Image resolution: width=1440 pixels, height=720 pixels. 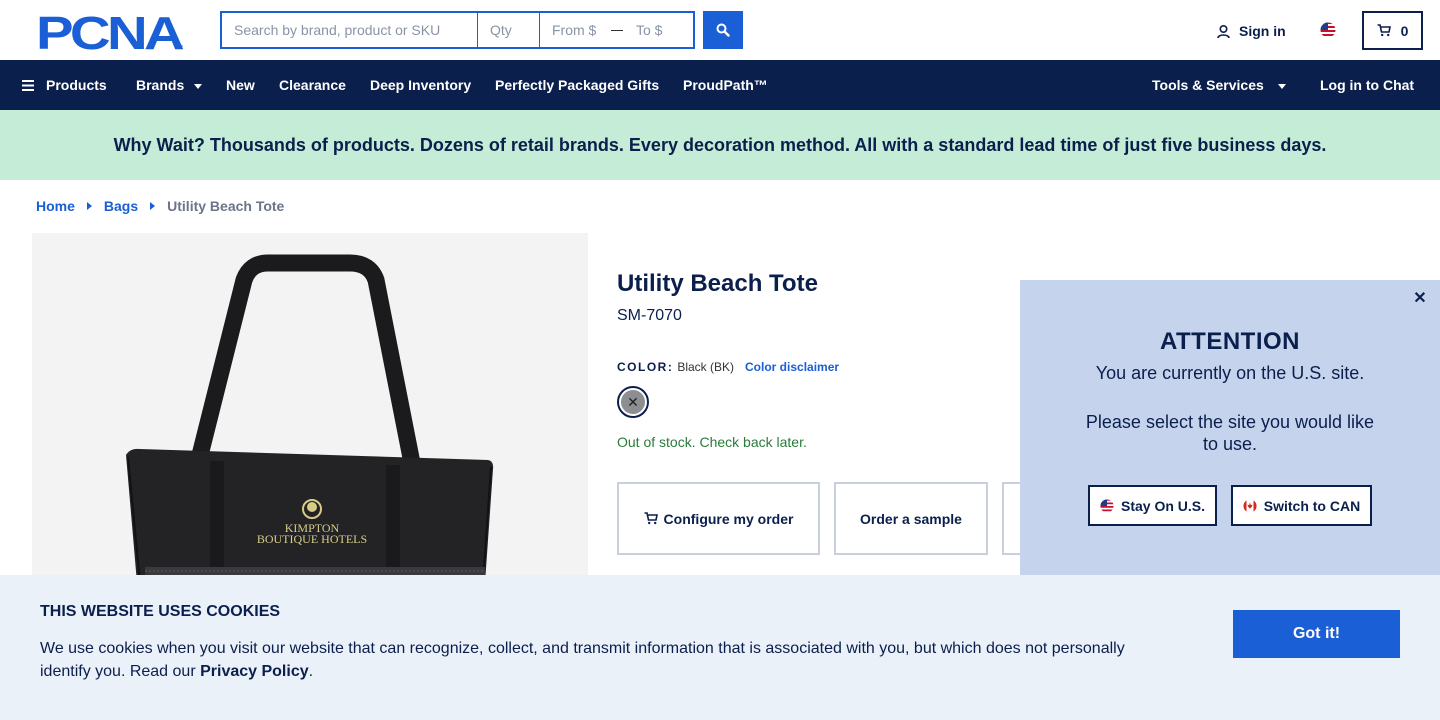 I want to click on stay-us-button: Stay On U.S., so click(x=1152, y=505).